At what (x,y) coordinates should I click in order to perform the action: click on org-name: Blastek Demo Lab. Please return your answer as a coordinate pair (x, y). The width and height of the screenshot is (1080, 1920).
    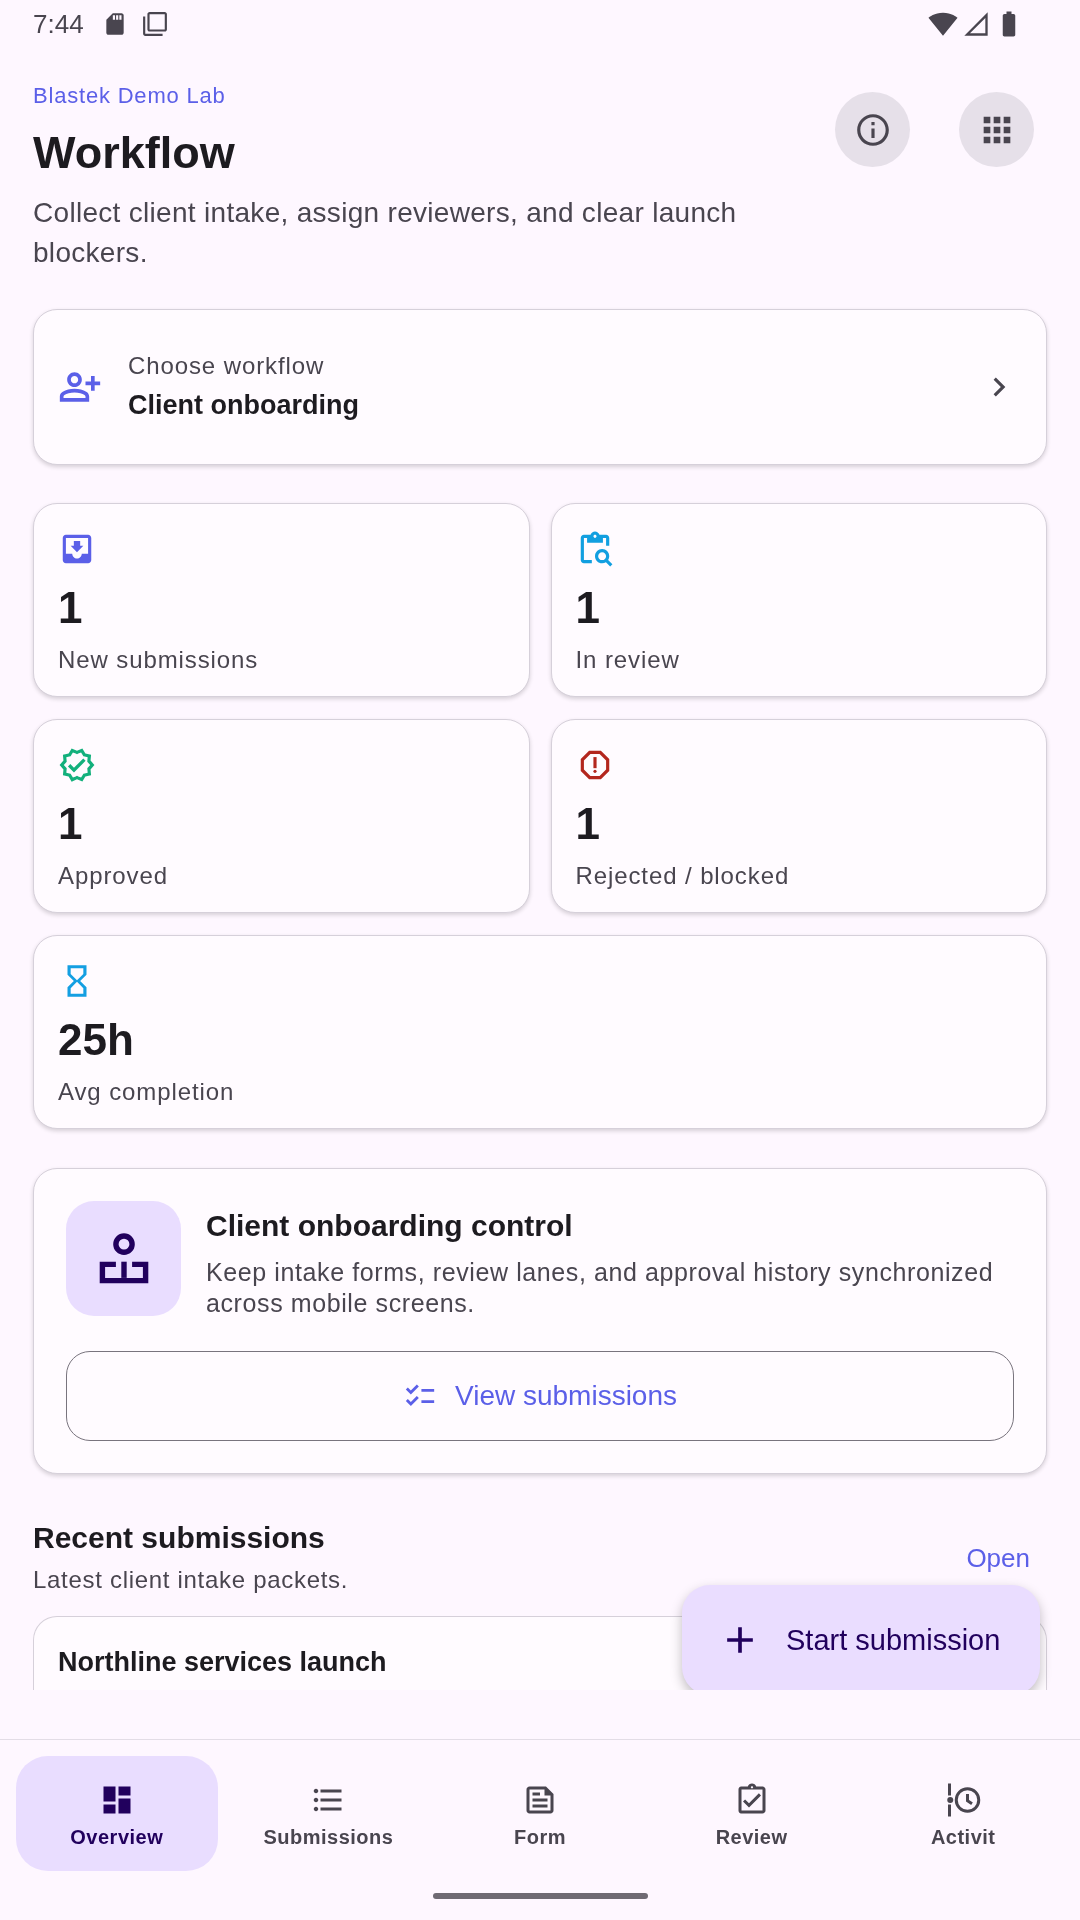
    Looking at the image, I should click on (130, 96).